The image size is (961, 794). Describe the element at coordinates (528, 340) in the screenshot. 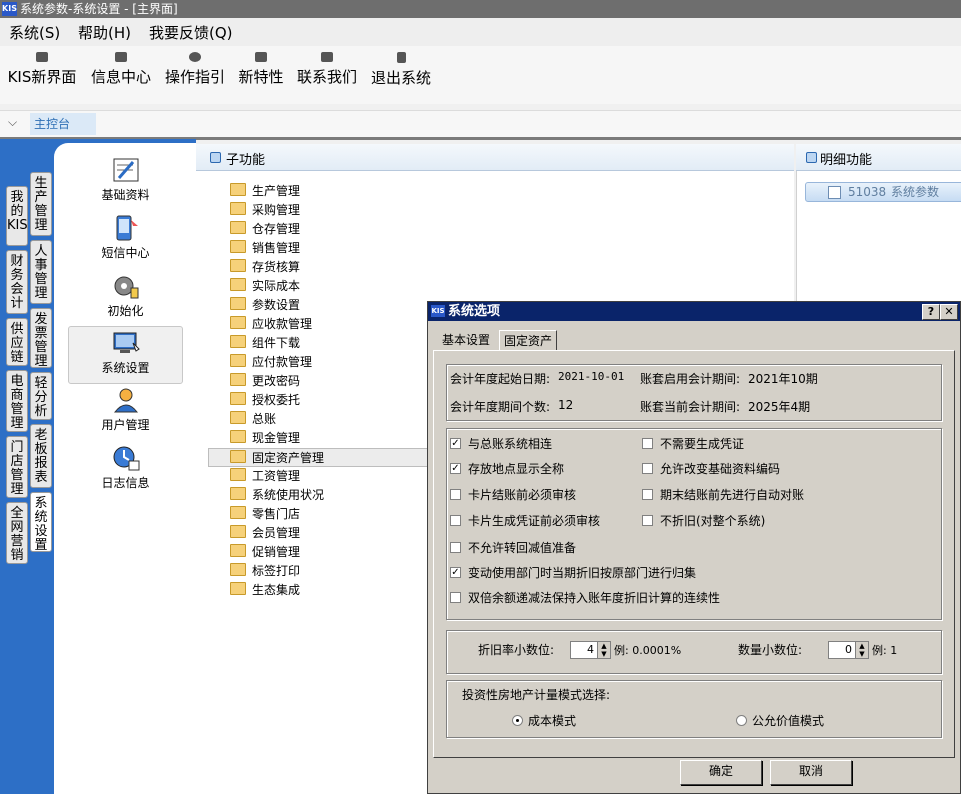

I see `tab-fixed-assets: 固定资产` at that location.